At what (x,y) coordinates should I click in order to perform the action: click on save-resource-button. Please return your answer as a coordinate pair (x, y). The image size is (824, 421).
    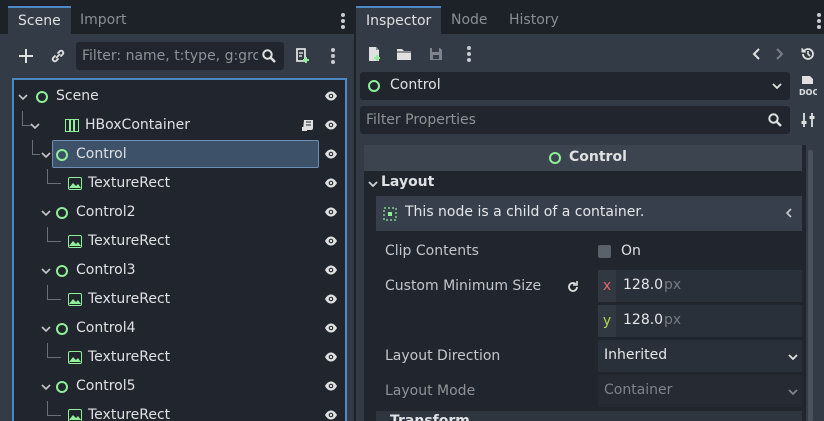
    Looking at the image, I should click on (436, 54).